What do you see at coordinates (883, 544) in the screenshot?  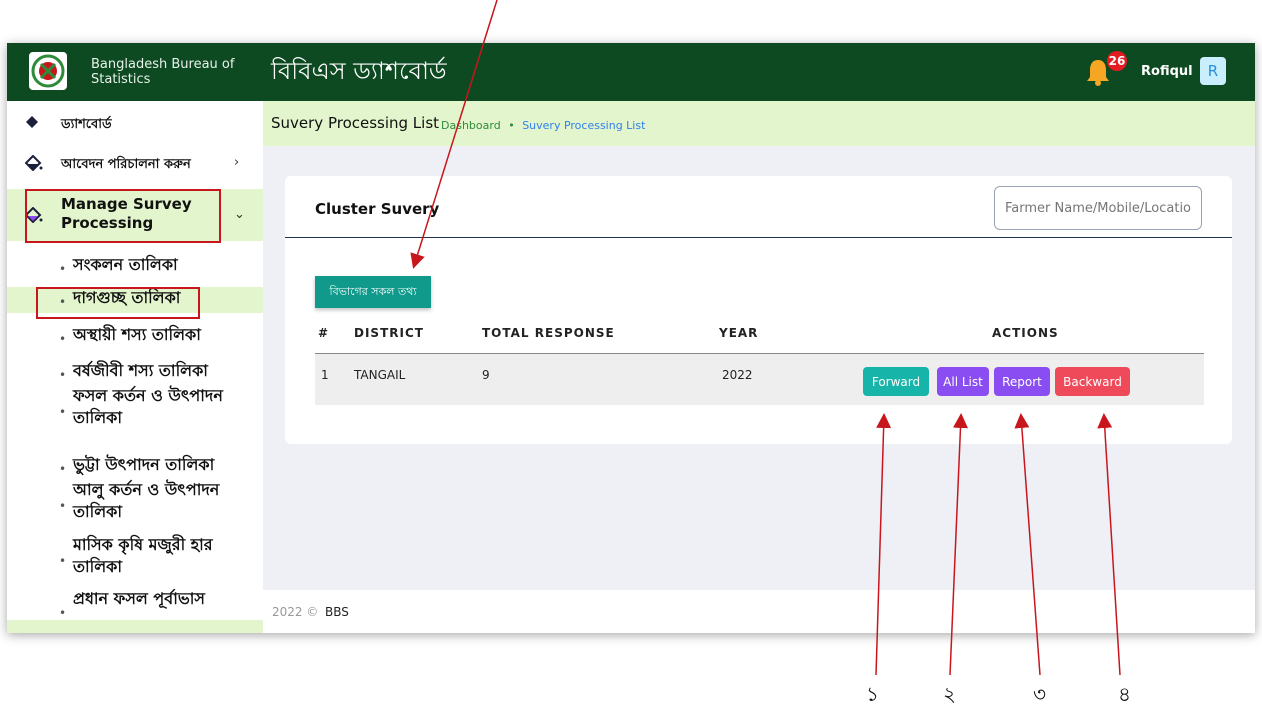 I see `arrow-to-forward` at bounding box center [883, 544].